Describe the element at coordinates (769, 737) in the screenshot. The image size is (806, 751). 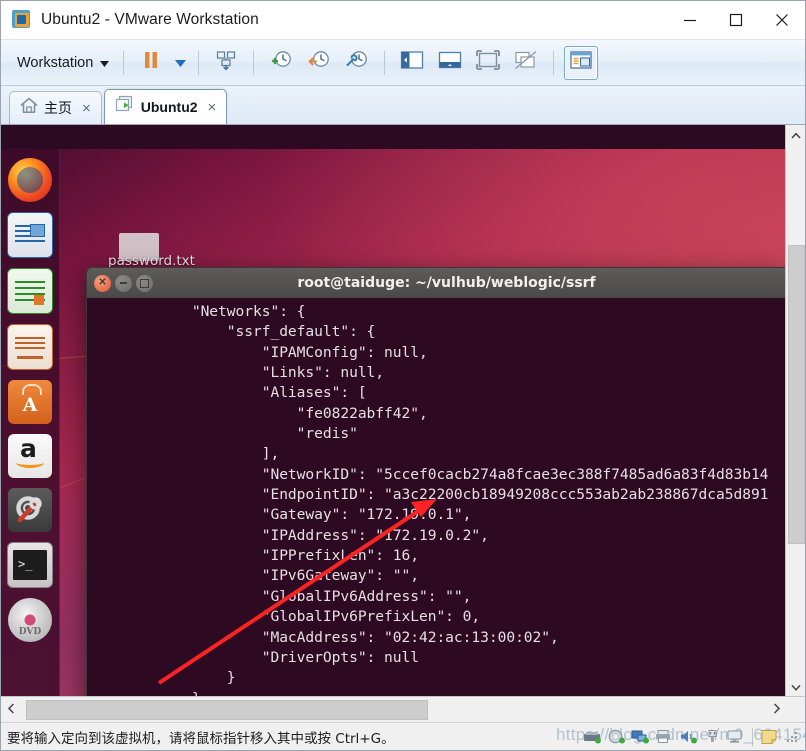
I see `status-notes-icon` at that location.